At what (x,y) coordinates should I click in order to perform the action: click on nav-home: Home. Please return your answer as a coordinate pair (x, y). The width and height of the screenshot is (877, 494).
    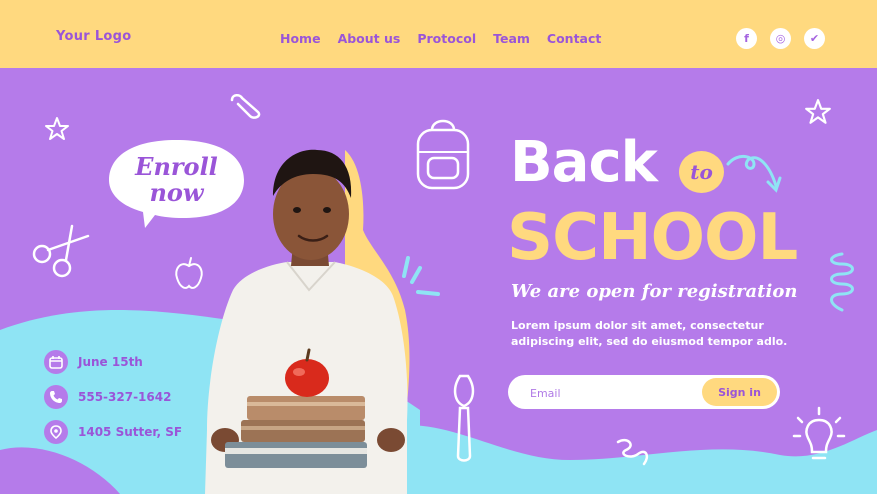
    Looking at the image, I should click on (300, 38).